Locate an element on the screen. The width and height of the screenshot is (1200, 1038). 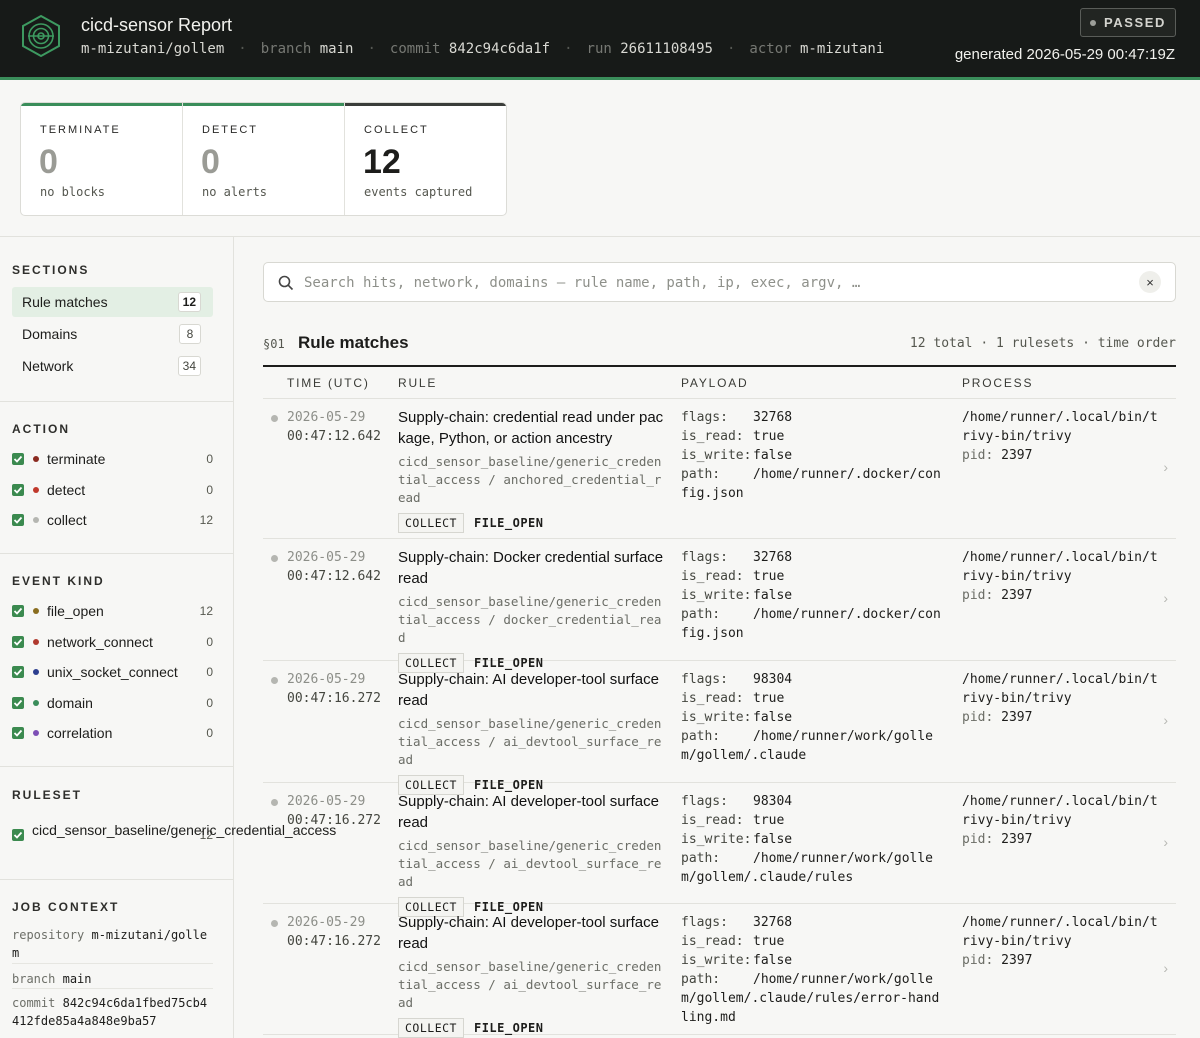
filter-terminate: terminate 0 is located at coordinates (114, 459).